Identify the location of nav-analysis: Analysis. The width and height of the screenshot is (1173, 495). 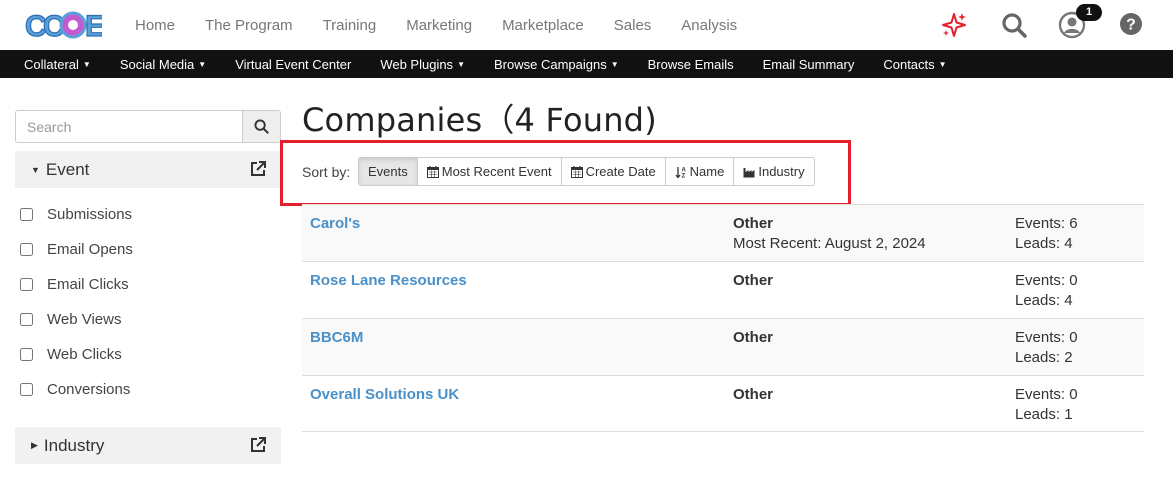
(709, 25).